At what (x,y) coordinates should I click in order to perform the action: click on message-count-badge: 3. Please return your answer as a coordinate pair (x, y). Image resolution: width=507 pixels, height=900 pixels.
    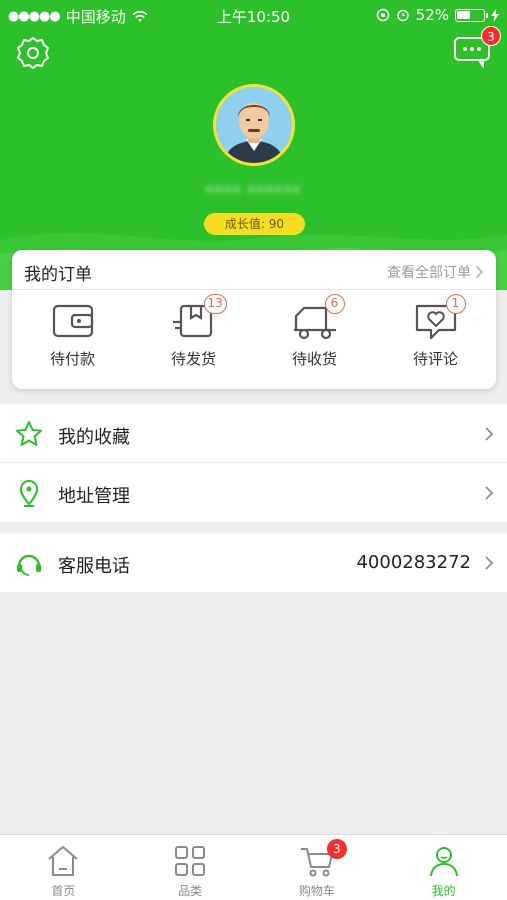
    Looking at the image, I should click on (491, 36).